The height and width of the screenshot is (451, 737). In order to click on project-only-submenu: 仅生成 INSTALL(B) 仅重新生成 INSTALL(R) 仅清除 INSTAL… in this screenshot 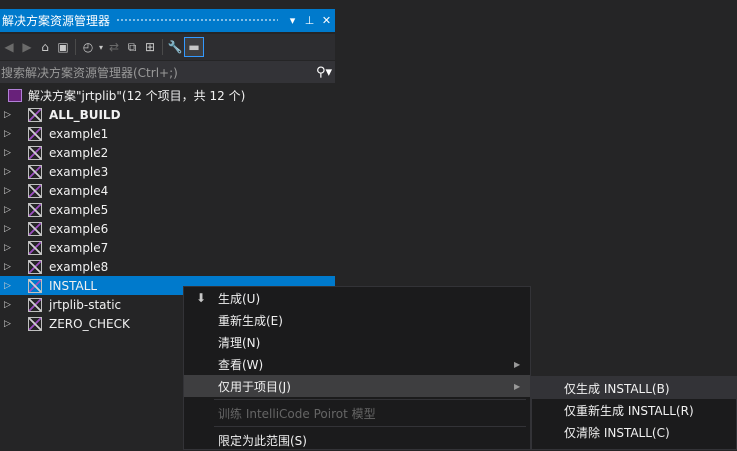, I will do `click(634, 413)`.